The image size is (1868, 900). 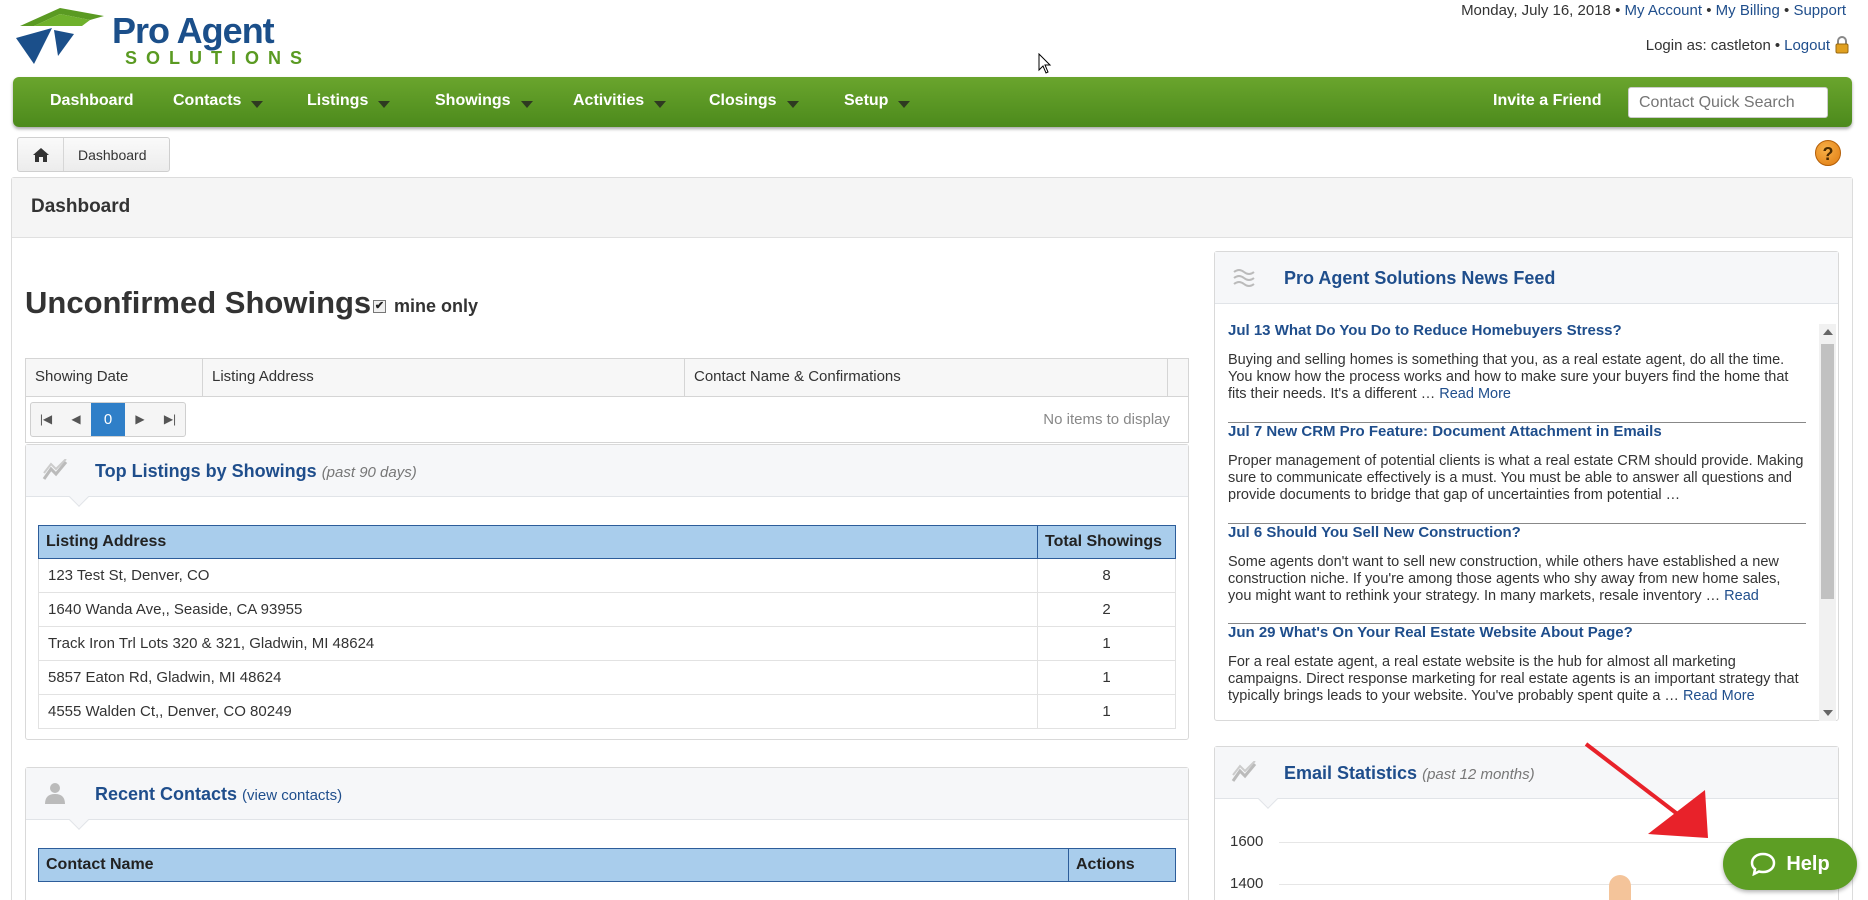 I want to click on help-button-label: Help, so click(x=1808, y=863).